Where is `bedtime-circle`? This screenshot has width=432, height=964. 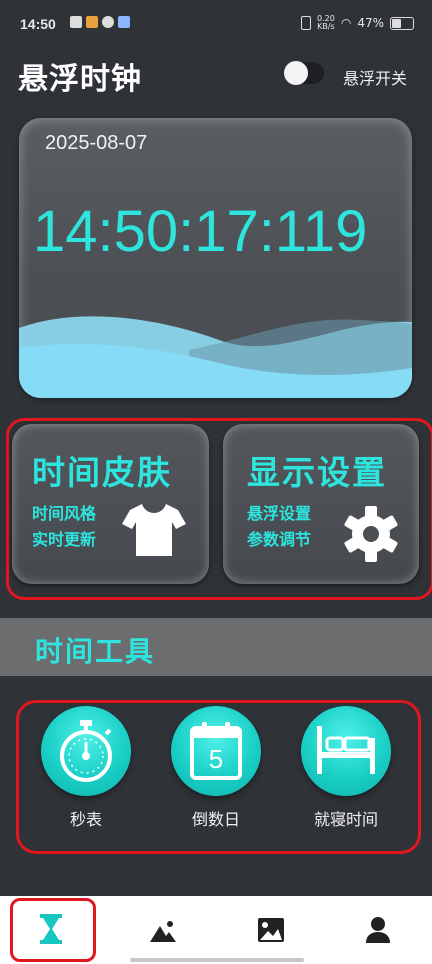
bedtime-circle is located at coordinates (346, 751).